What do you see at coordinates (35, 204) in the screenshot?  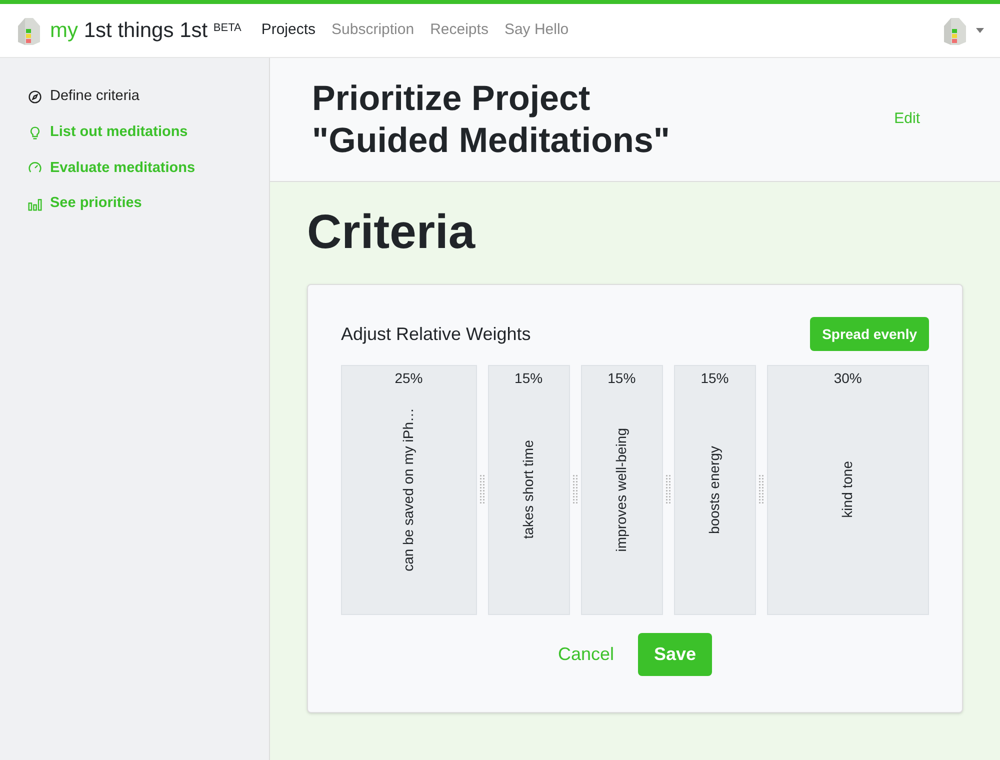 I see `bar-chart-icon` at bounding box center [35, 204].